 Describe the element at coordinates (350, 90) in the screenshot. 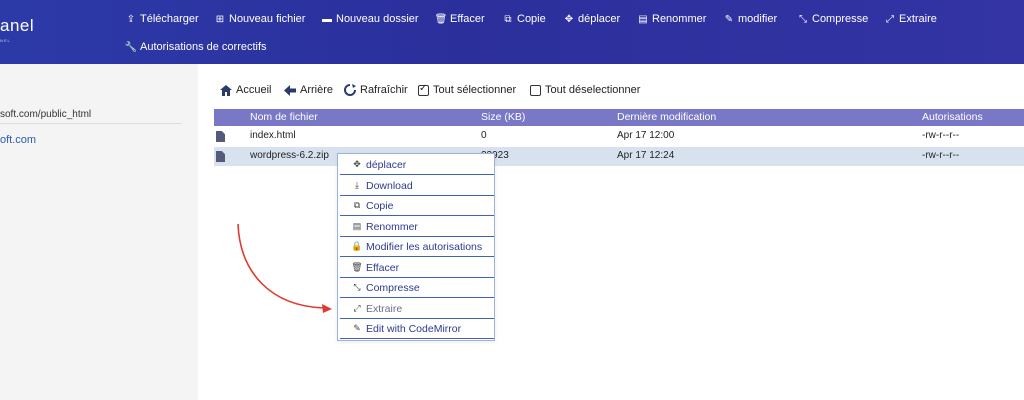

I see `refresh-icon` at that location.